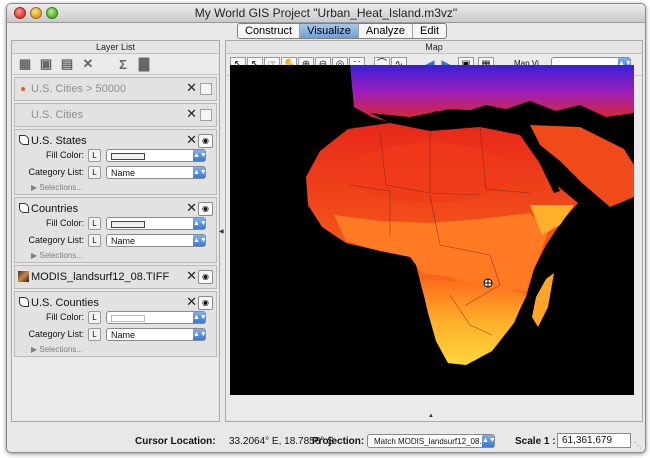 This screenshot has width=650, height=458. What do you see at coordinates (100, 277) in the screenshot?
I see `layer-name: MODIS_landsurf12_08.TIFF` at bounding box center [100, 277].